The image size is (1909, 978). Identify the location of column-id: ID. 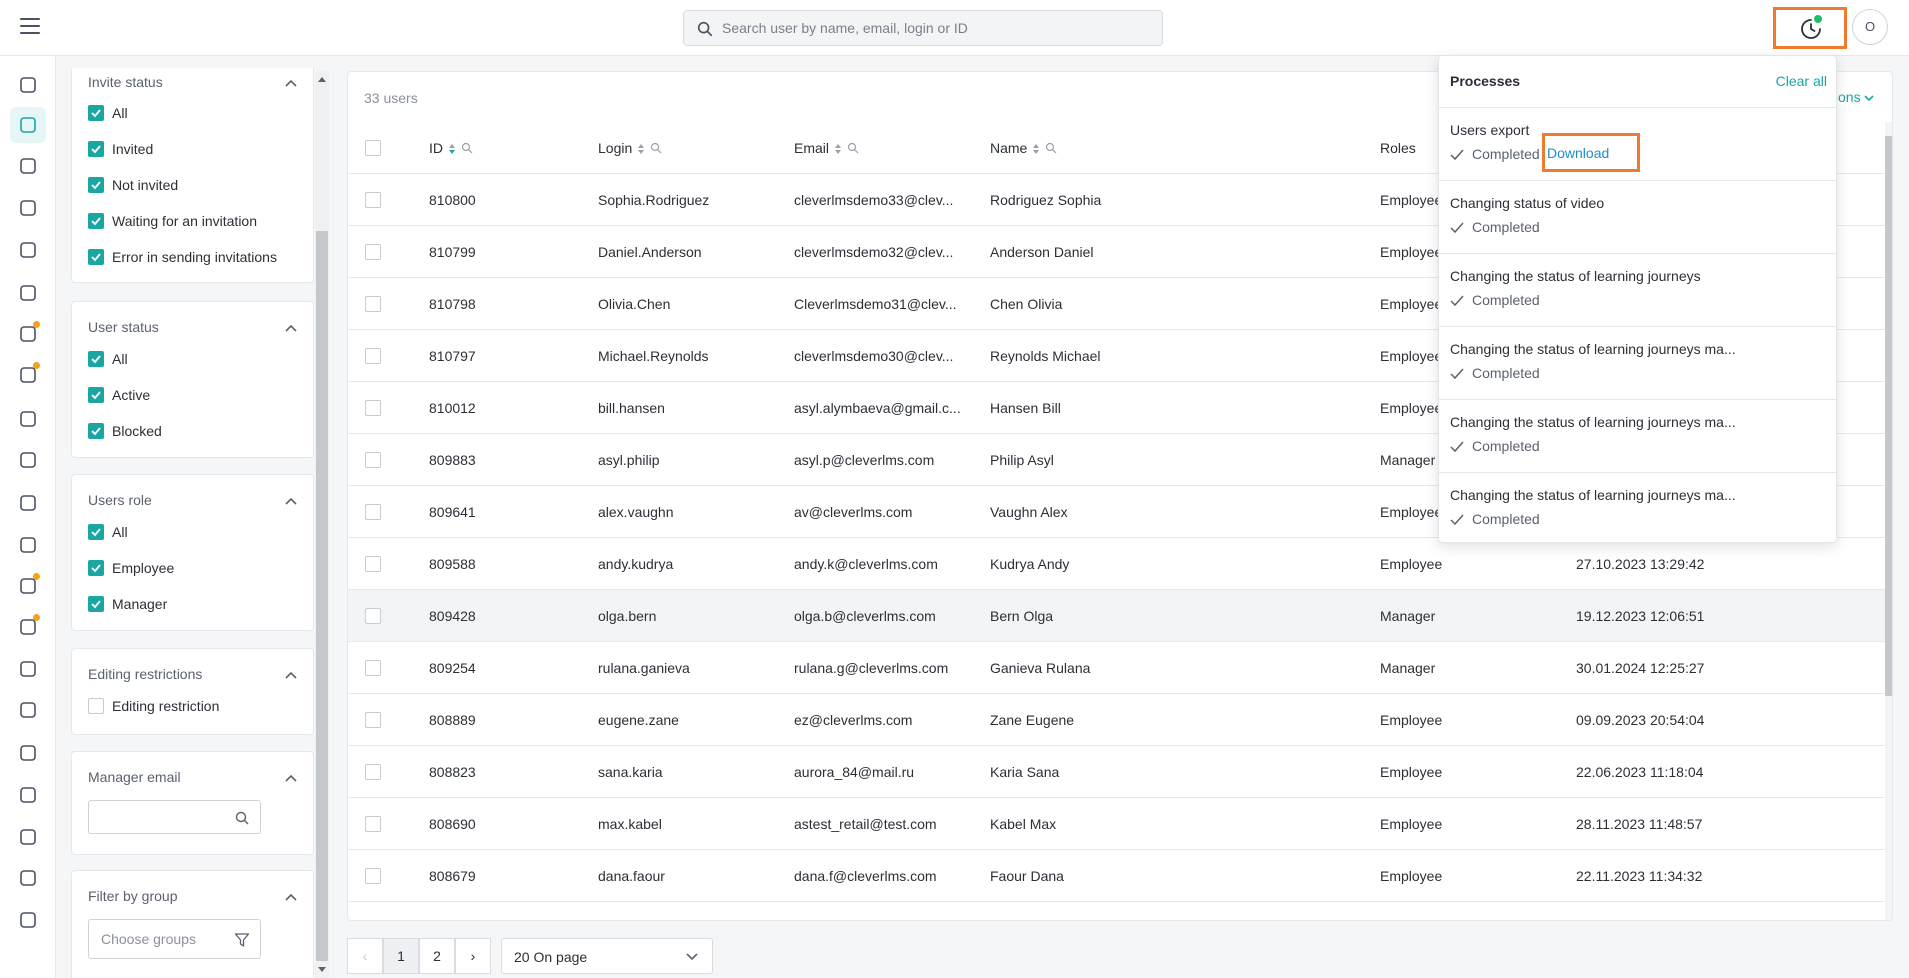
(451, 148).